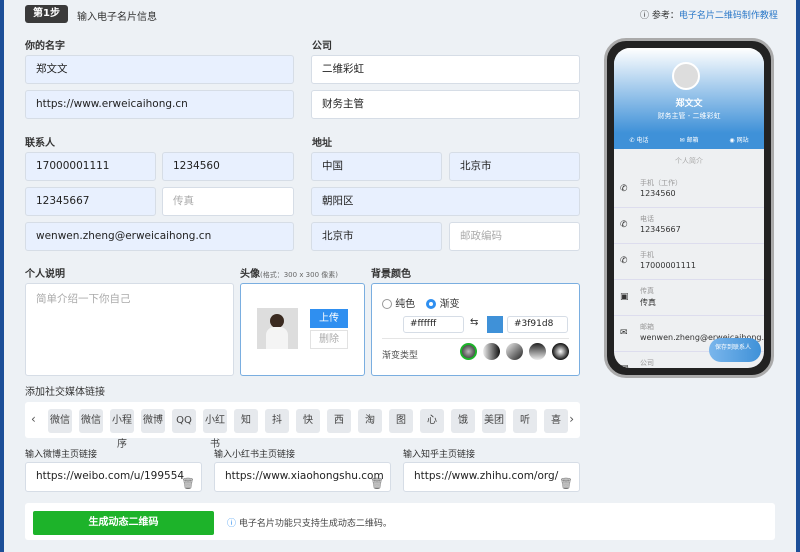 This screenshot has width=800, height=552. Describe the element at coordinates (277, 421) in the screenshot. I see `social-icon-7: 抖` at that location.